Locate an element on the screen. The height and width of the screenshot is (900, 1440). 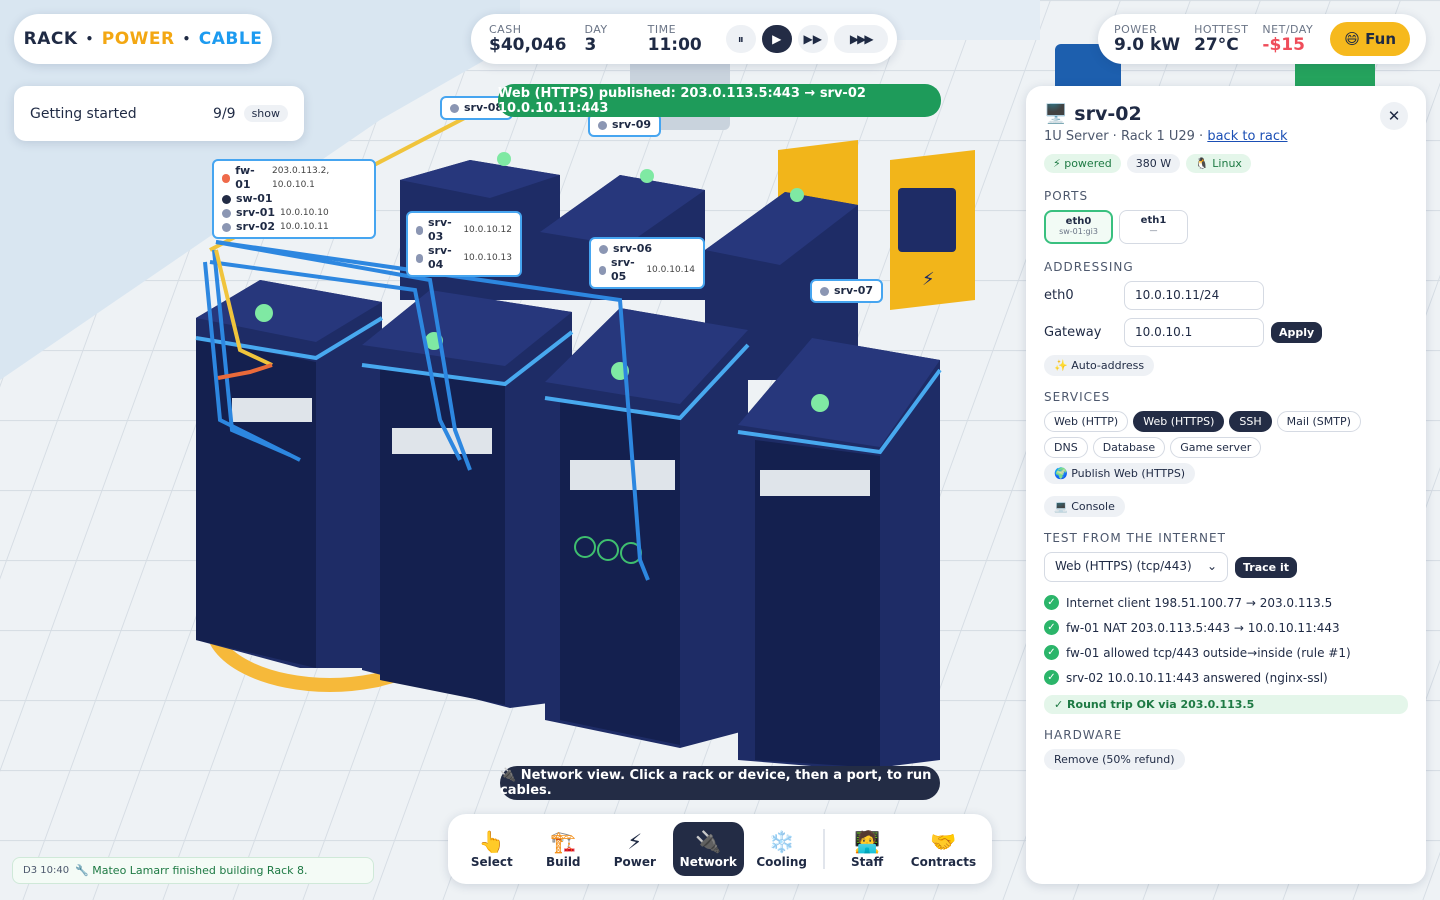
device-name: sw-01 is located at coordinates (254, 198).